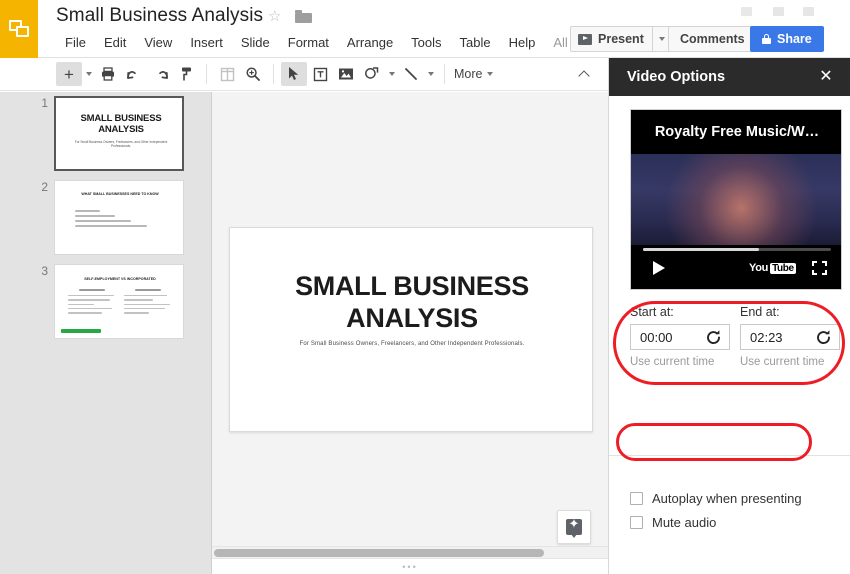 The width and height of the screenshot is (850, 574). I want to click on filmstrip-slide-2: 2 WHAT SMALL BUSINESSES NEED TO KNOW, so click(105, 218).